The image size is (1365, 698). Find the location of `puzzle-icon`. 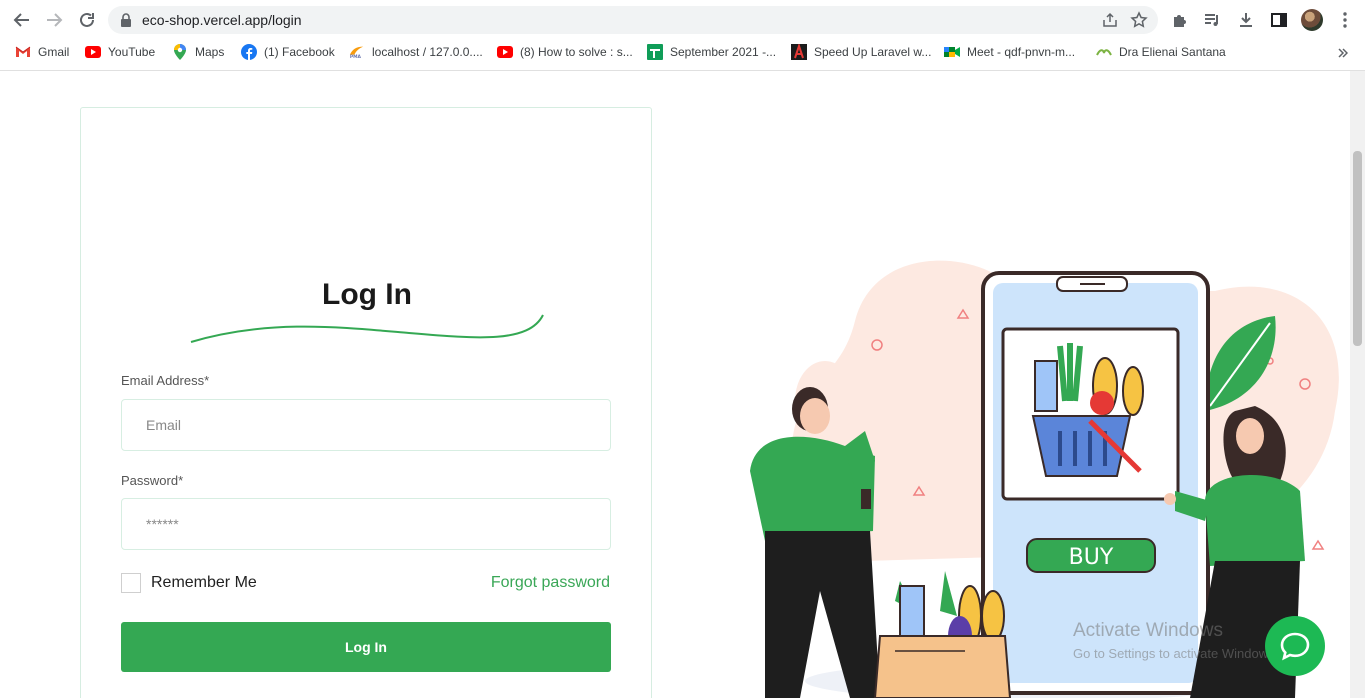

puzzle-icon is located at coordinates (1180, 21).